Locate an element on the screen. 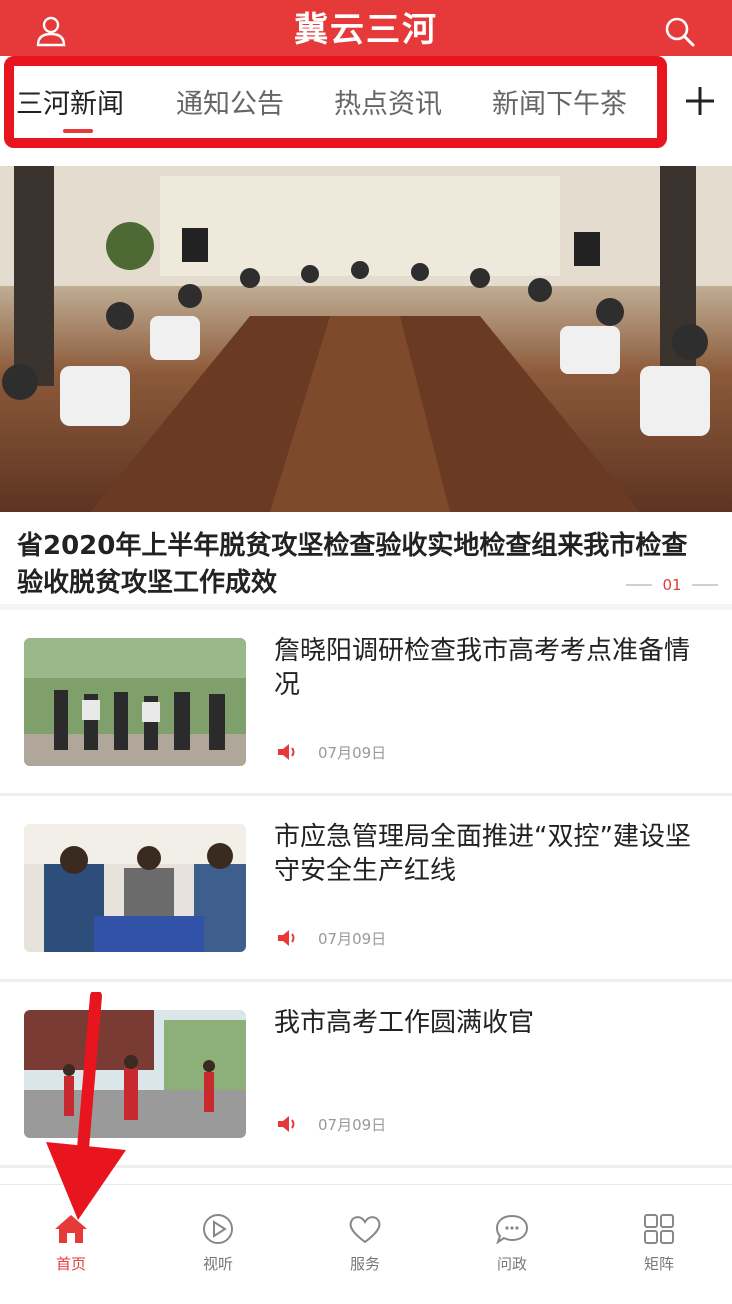 The width and height of the screenshot is (732, 1304). nav-label-services: 服务 is located at coordinates (364, 1264).